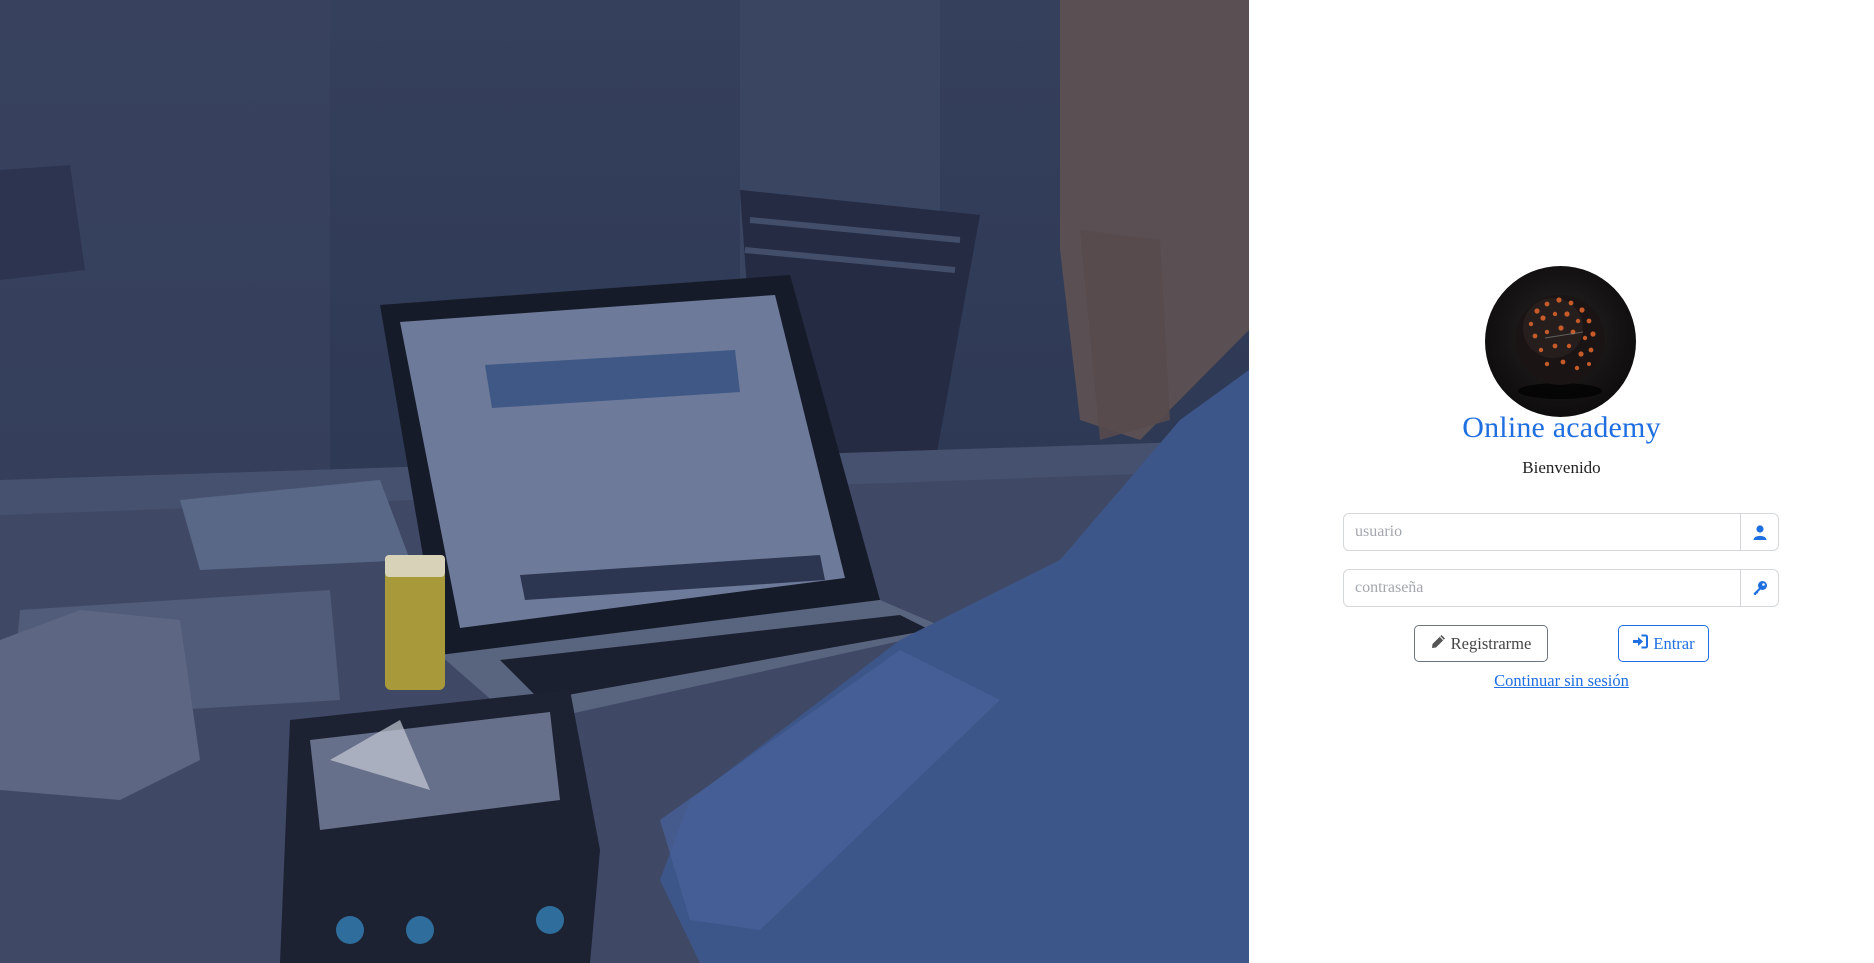 This screenshot has height=963, width=1874. Describe the element at coordinates (1560, 341) in the screenshot. I see `sphere-logo` at that location.